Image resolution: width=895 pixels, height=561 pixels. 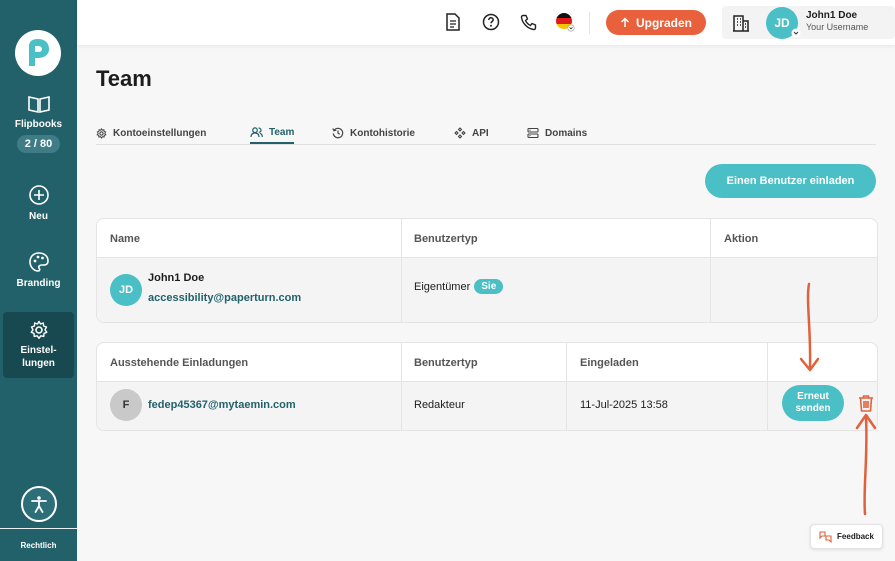 What do you see at coordinates (125, 238) in the screenshot?
I see `column-header-name: Name` at bounding box center [125, 238].